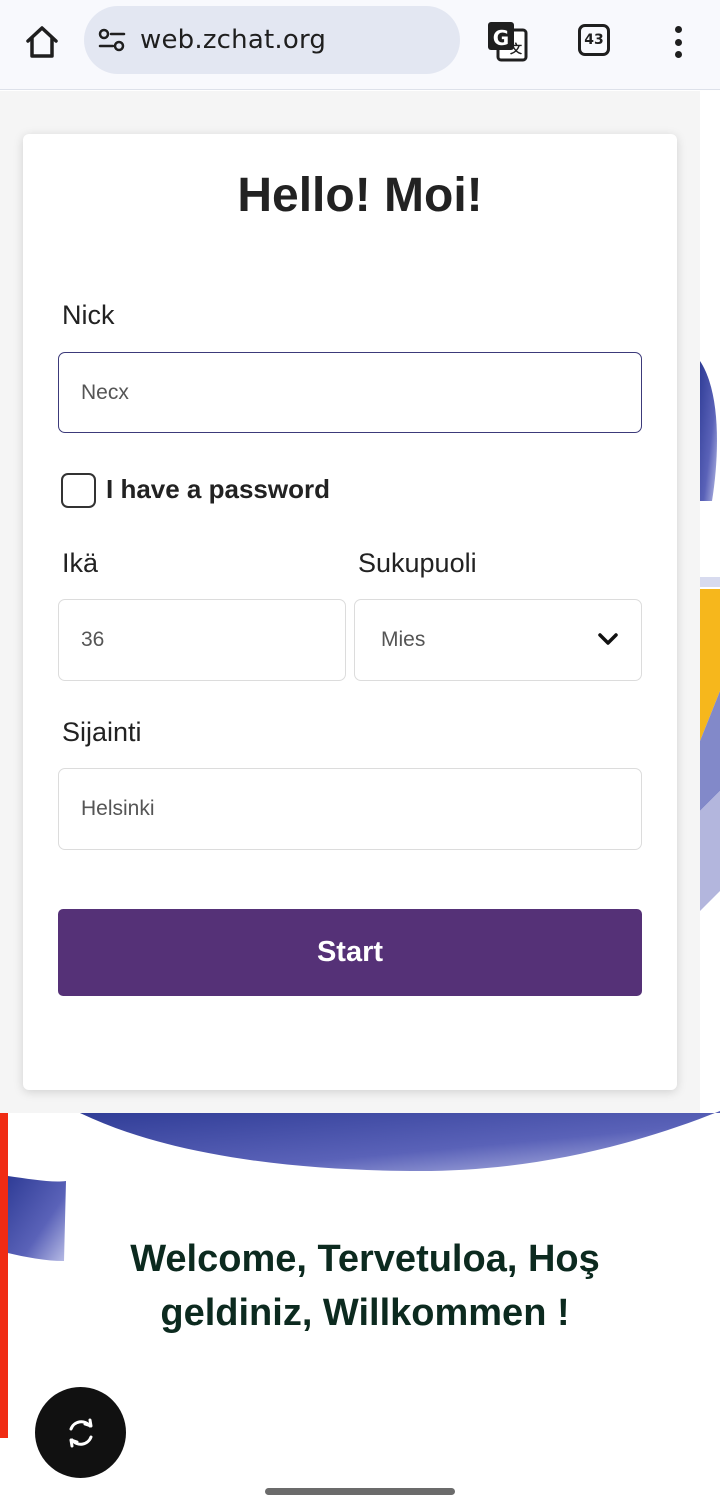 This screenshot has height=1512, width=720. What do you see at coordinates (678, 42) in the screenshot?
I see `more-menu-icon` at bounding box center [678, 42].